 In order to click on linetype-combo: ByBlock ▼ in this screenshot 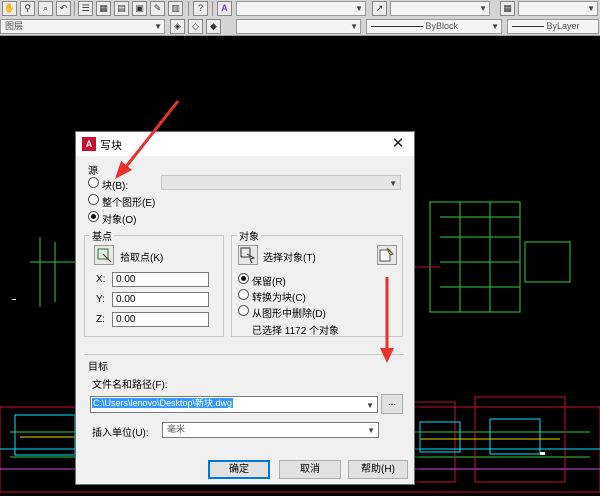, I will do `click(434, 26)`.